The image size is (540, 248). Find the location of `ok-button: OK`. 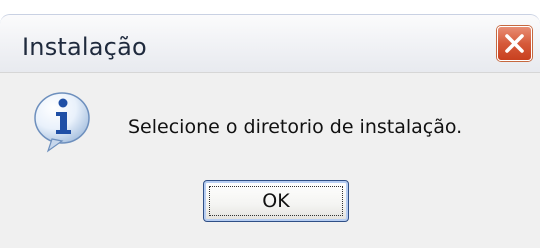

ok-button: OK is located at coordinates (276, 201).